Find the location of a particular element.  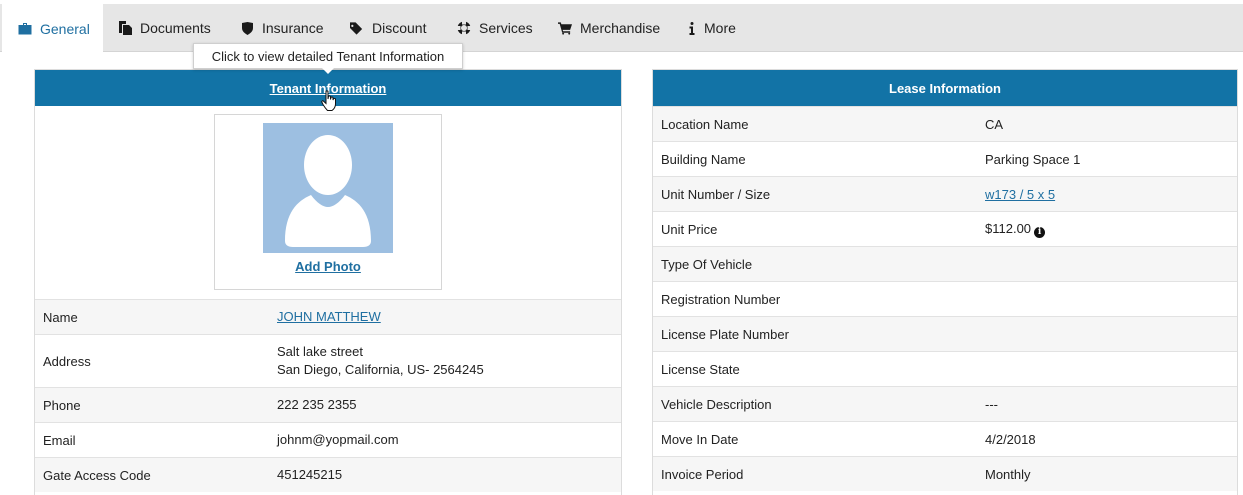

table-row: Unit Number / Size w173 / 5 x 5 is located at coordinates (945, 193).